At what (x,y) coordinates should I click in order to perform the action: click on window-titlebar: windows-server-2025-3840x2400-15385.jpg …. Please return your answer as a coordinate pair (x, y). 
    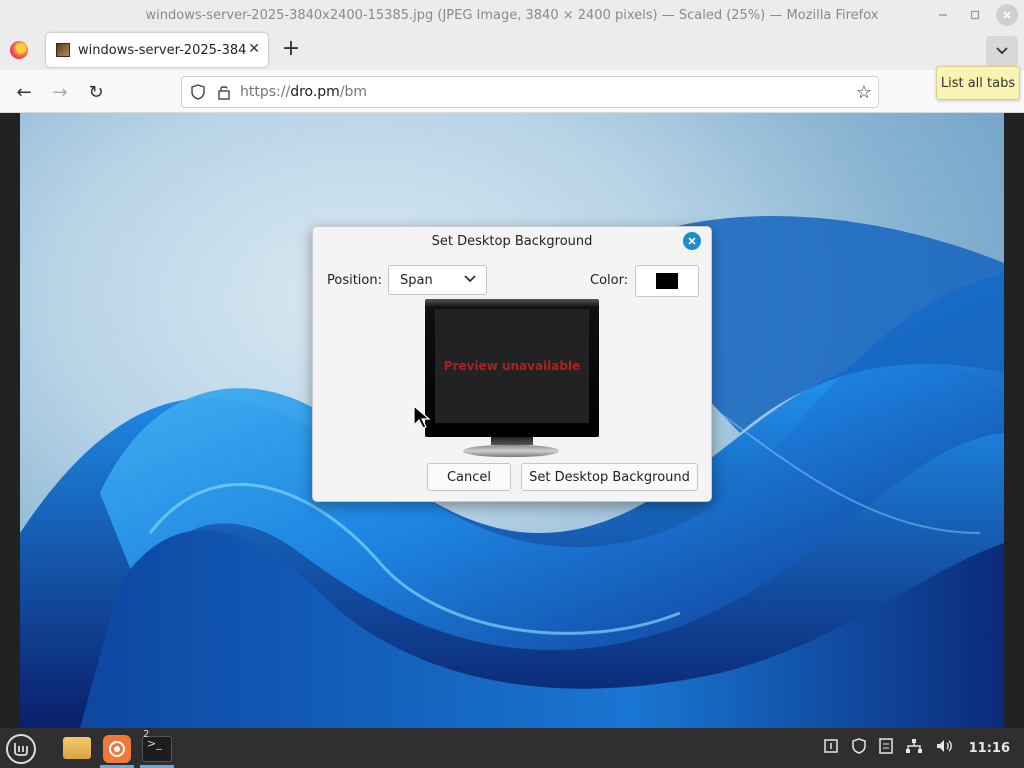
    Looking at the image, I should click on (512, 15).